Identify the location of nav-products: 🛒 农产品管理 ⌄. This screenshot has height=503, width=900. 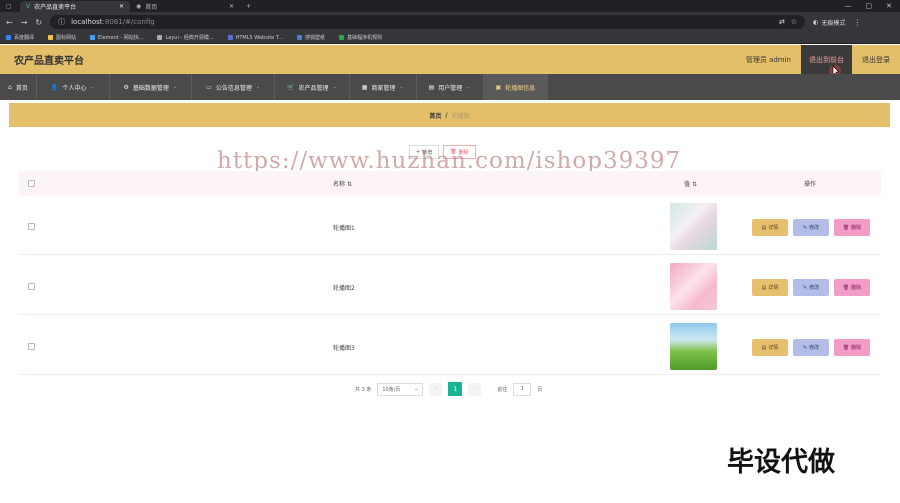
(312, 87).